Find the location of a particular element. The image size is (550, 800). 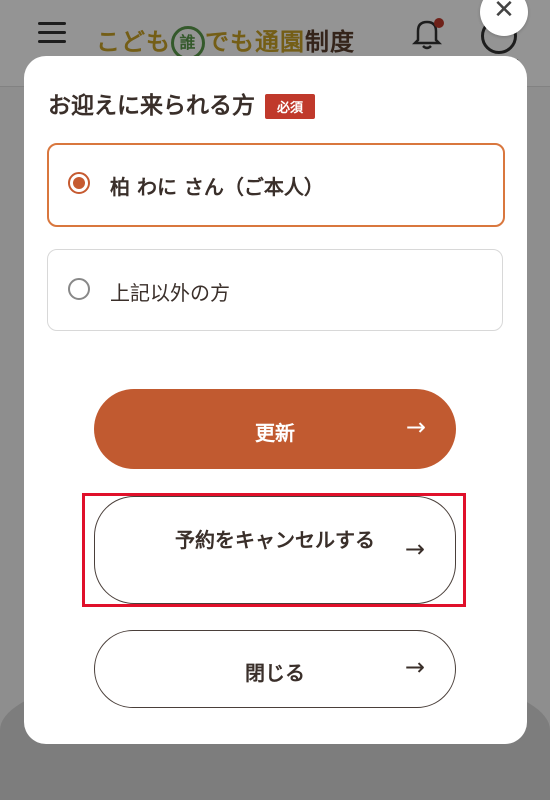

modal-title: お迎えに来られる方 必須 is located at coordinates (182, 103).